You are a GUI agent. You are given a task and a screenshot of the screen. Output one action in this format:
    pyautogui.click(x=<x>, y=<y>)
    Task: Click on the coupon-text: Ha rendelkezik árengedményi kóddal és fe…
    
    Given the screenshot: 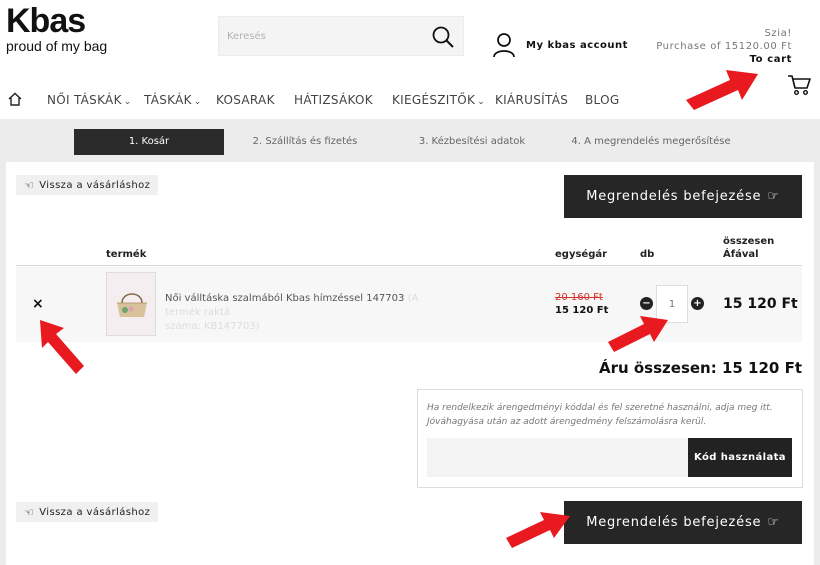 What is the action you would take?
    pyautogui.click(x=600, y=415)
    